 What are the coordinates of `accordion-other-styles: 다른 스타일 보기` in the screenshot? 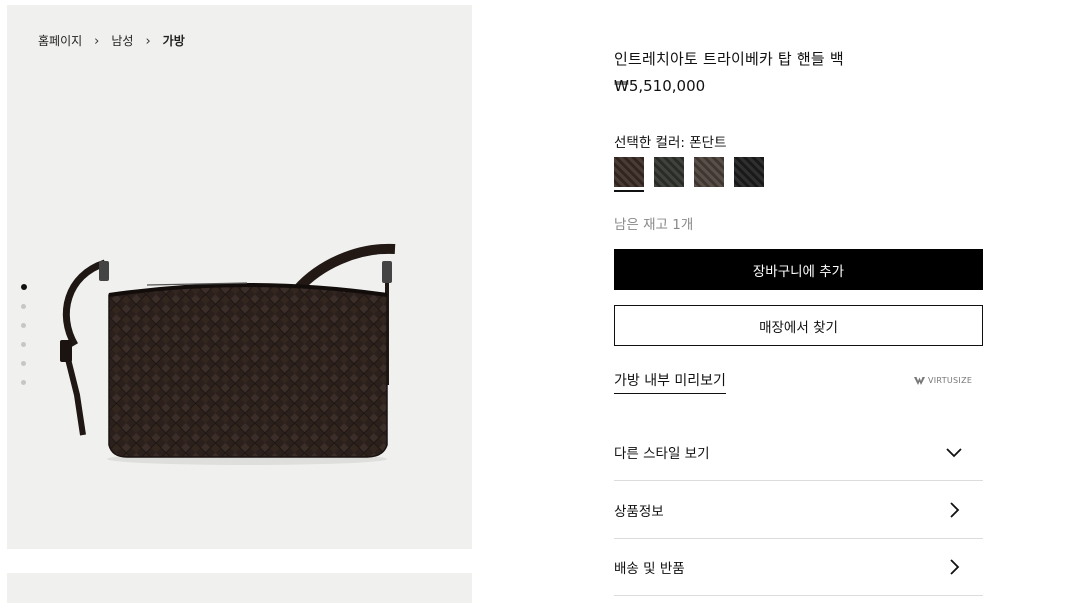 It's located at (798, 452).